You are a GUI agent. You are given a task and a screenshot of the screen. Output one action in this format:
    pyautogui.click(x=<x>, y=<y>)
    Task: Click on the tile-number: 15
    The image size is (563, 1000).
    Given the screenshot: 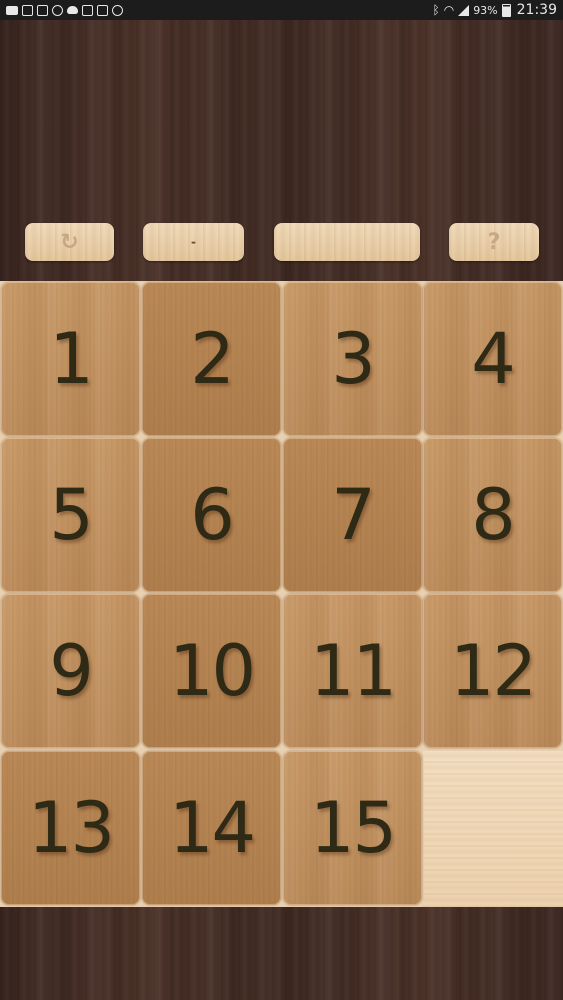 What is the action you would take?
    pyautogui.click(x=353, y=828)
    